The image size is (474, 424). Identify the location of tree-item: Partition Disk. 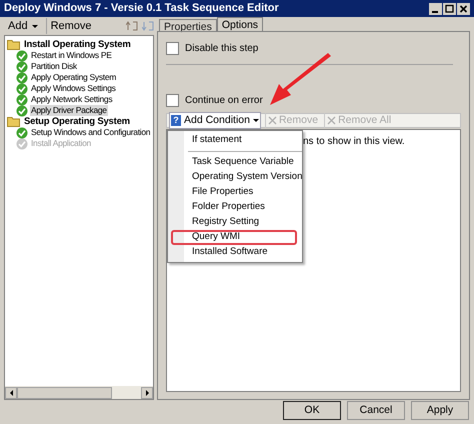
(54, 66).